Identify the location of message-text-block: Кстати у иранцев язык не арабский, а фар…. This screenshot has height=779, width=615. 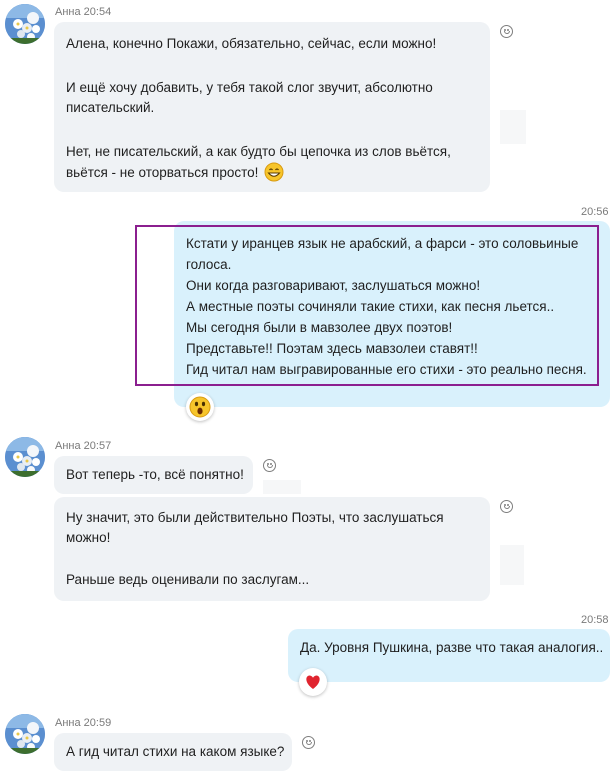
(386, 306).